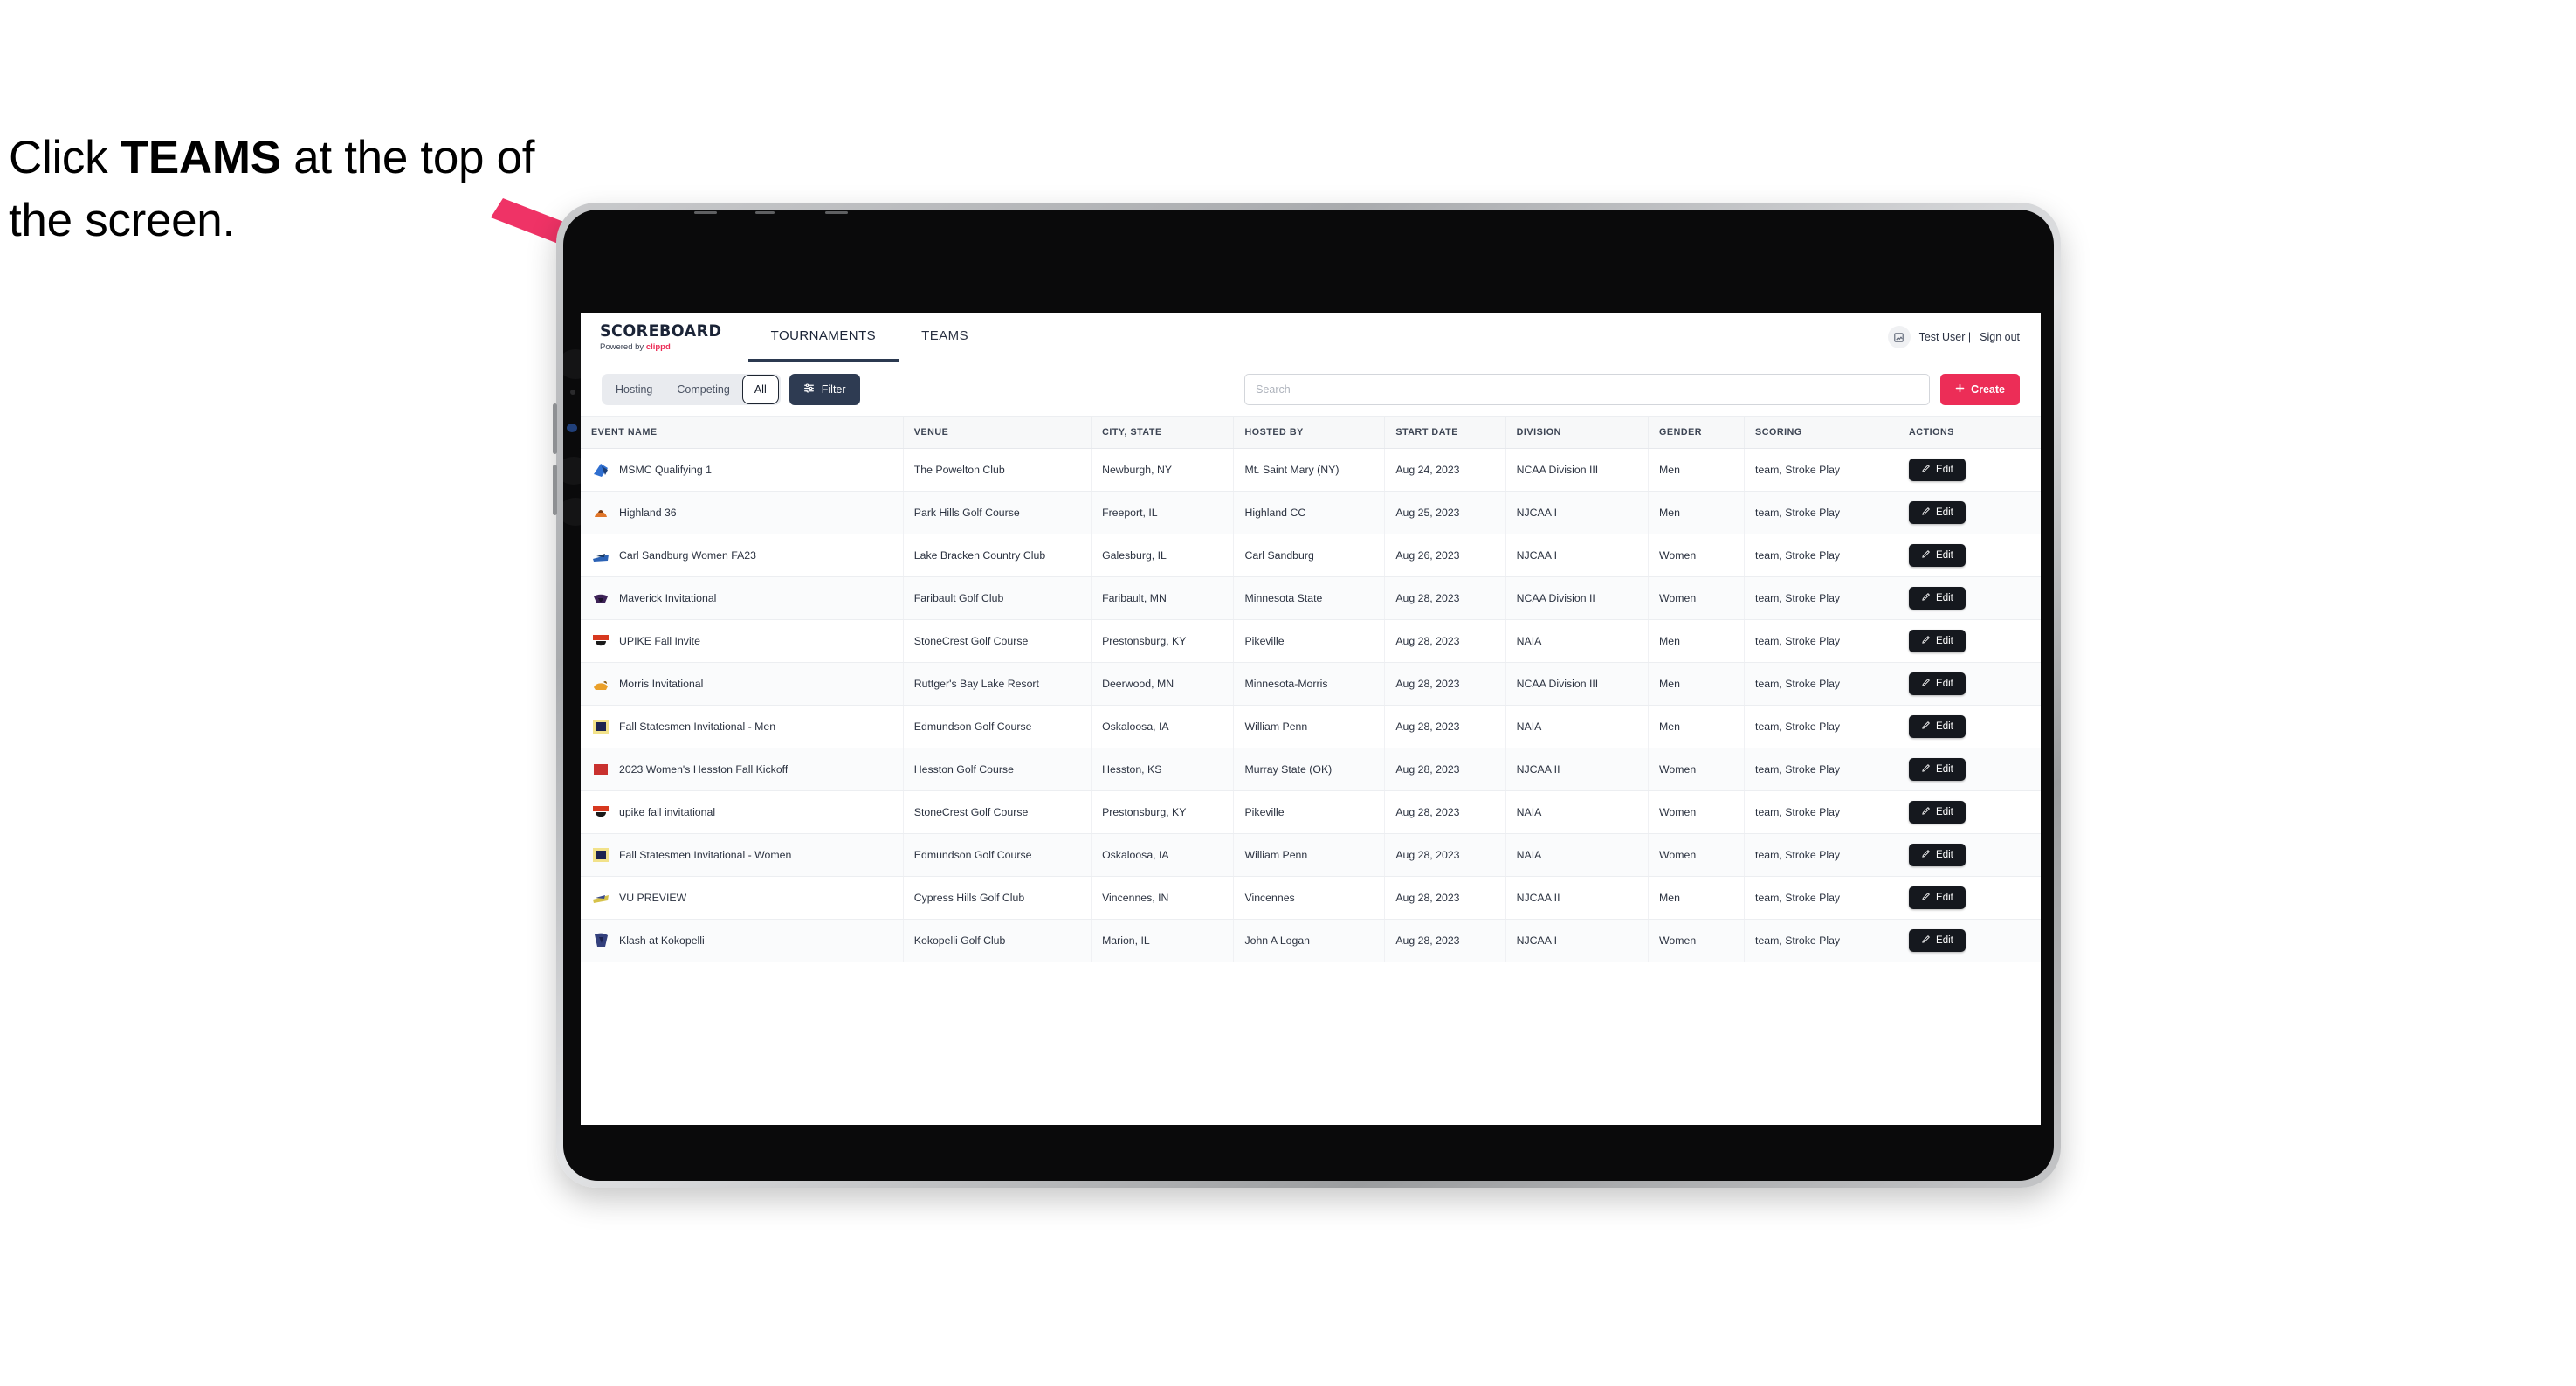  What do you see at coordinates (601, 685) in the screenshot?
I see `morris-cougar-logo` at bounding box center [601, 685].